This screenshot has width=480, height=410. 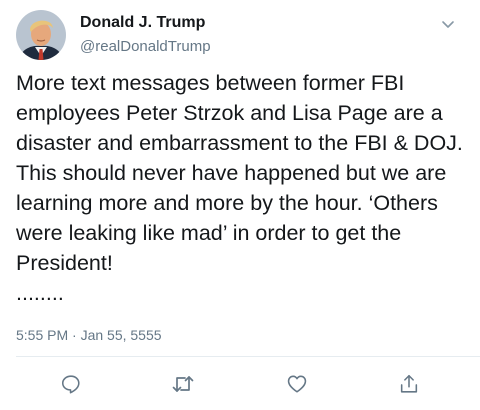 What do you see at coordinates (89, 335) in the screenshot?
I see `tweet-timestamp: 5:55 PM · Jan 55, 5555` at bounding box center [89, 335].